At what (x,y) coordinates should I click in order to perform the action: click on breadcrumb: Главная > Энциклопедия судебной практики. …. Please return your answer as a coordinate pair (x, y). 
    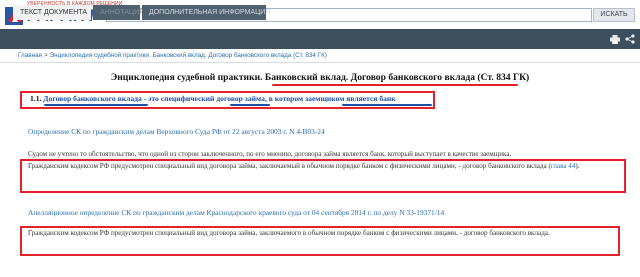
    Looking at the image, I should click on (172, 55).